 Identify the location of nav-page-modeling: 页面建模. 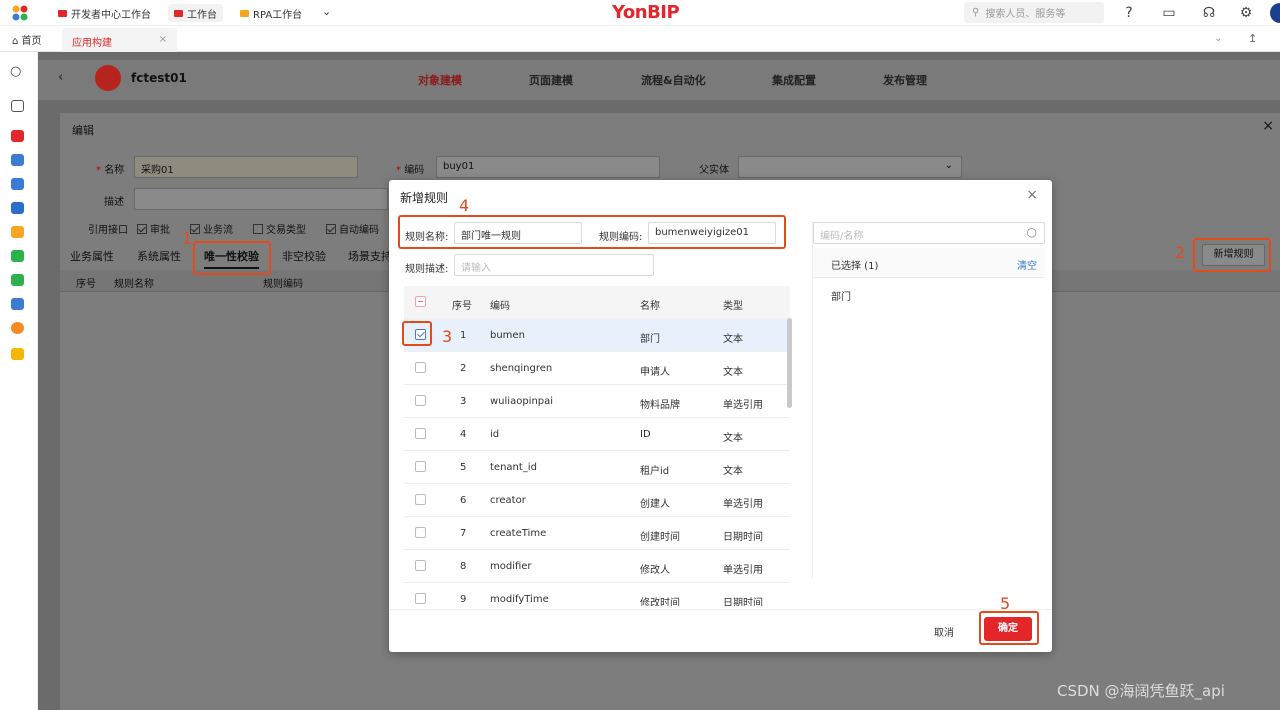
(551, 80).